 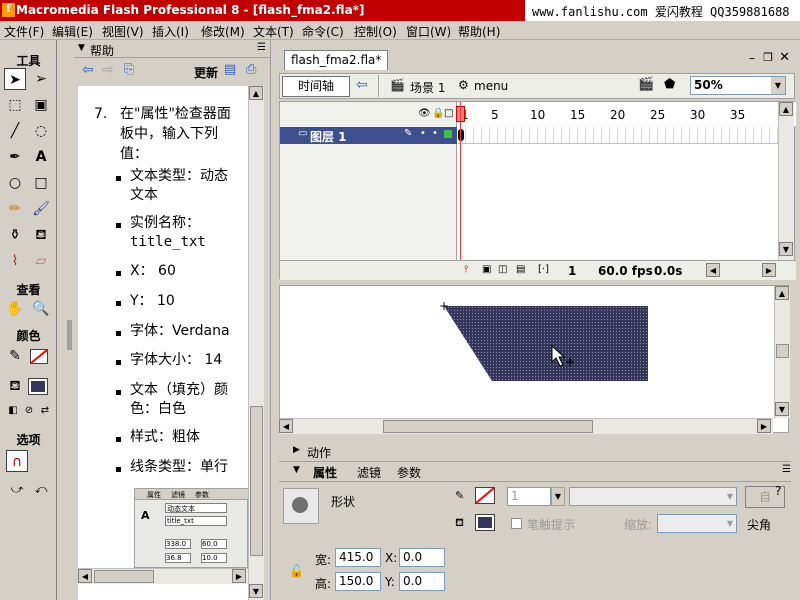 I want to click on line-tool-icon: ╱, so click(x=15, y=131).